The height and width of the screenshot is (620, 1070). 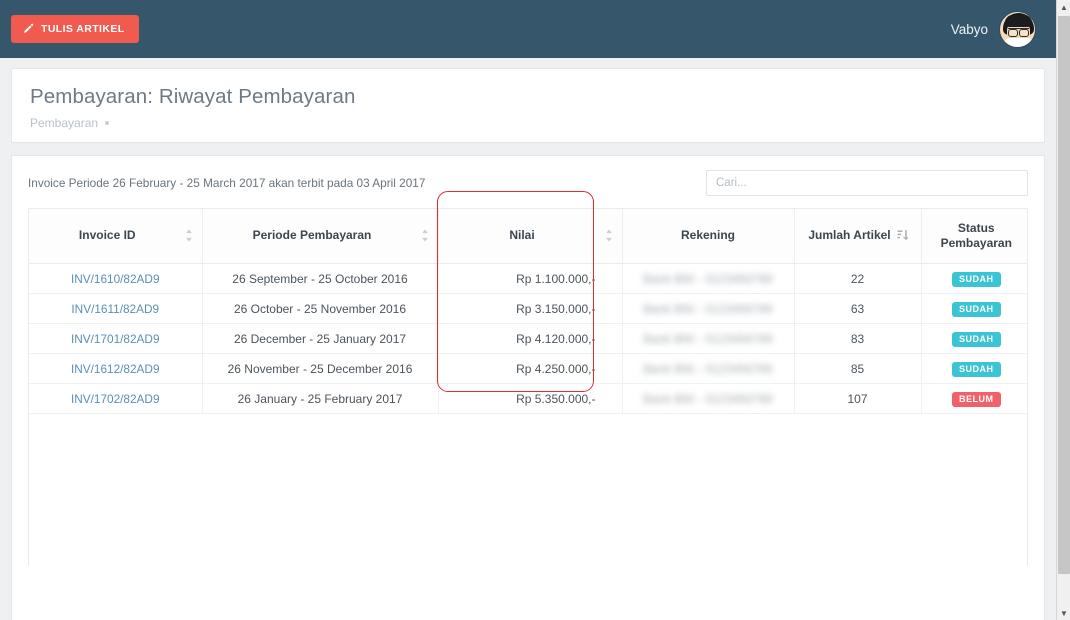 What do you see at coordinates (193, 96) in the screenshot?
I see `page-title: Pembayaran: Riwayat Pembayaran` at bounding box center [193, 96].